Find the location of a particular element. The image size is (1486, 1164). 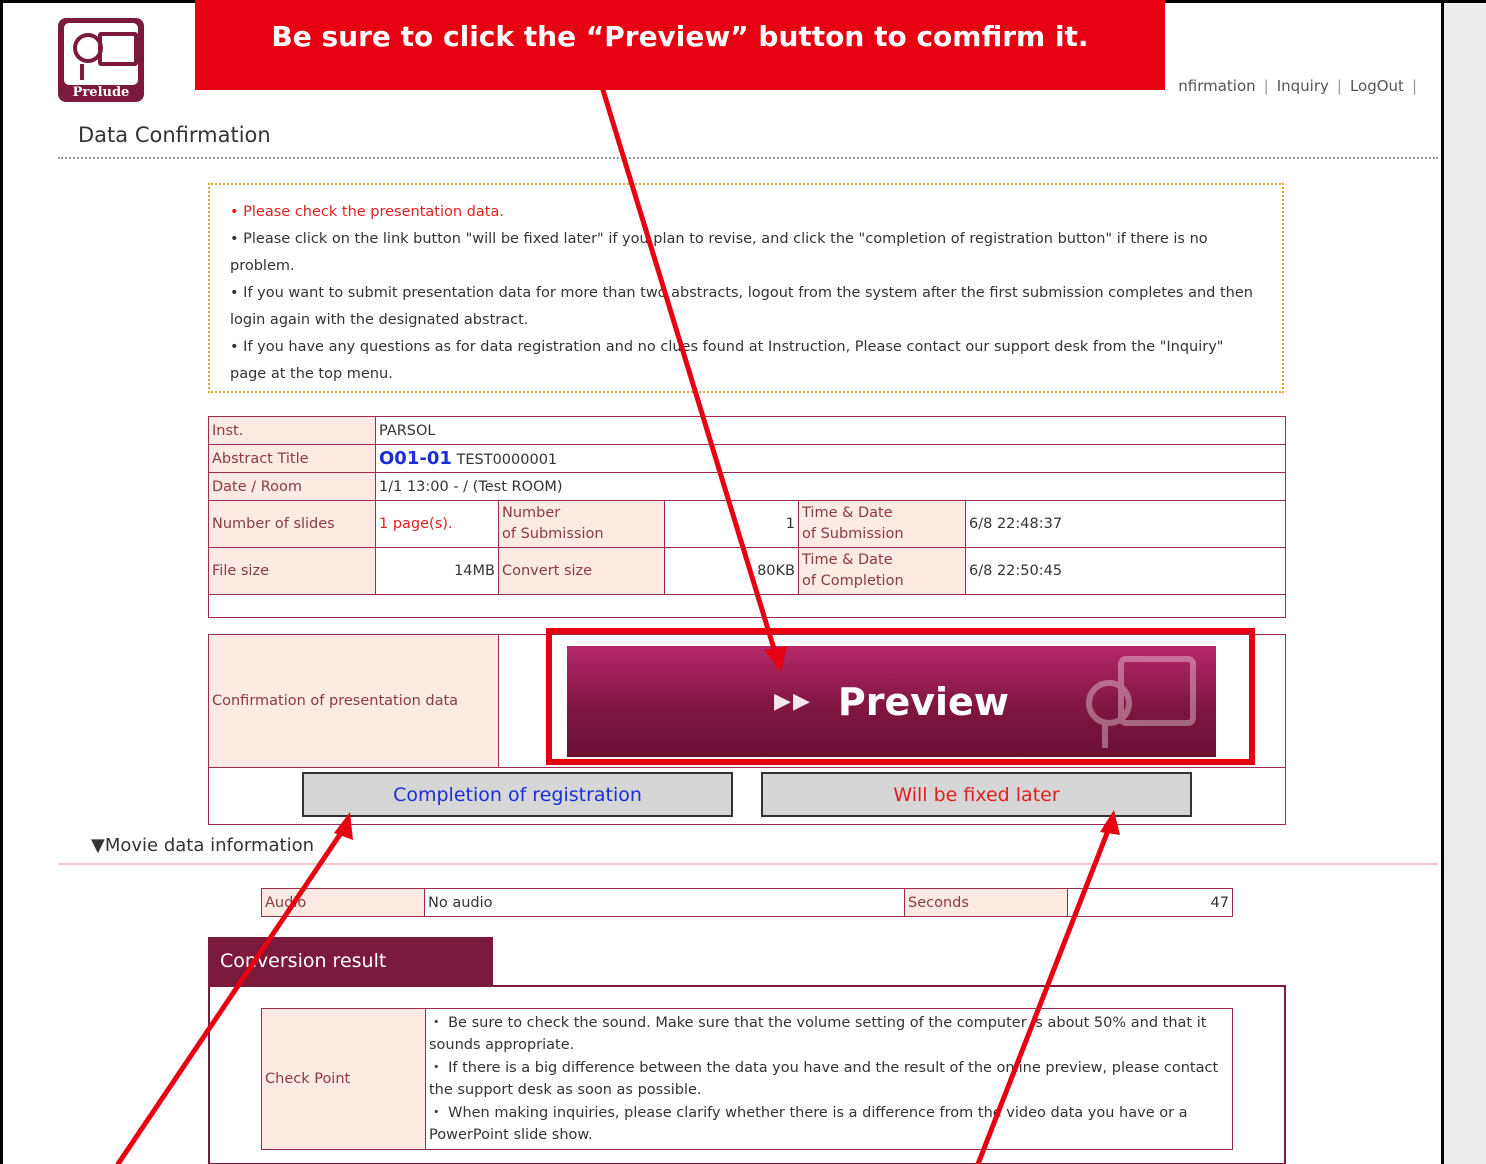

arrow-to-completion is located at coordinates (230, 995).